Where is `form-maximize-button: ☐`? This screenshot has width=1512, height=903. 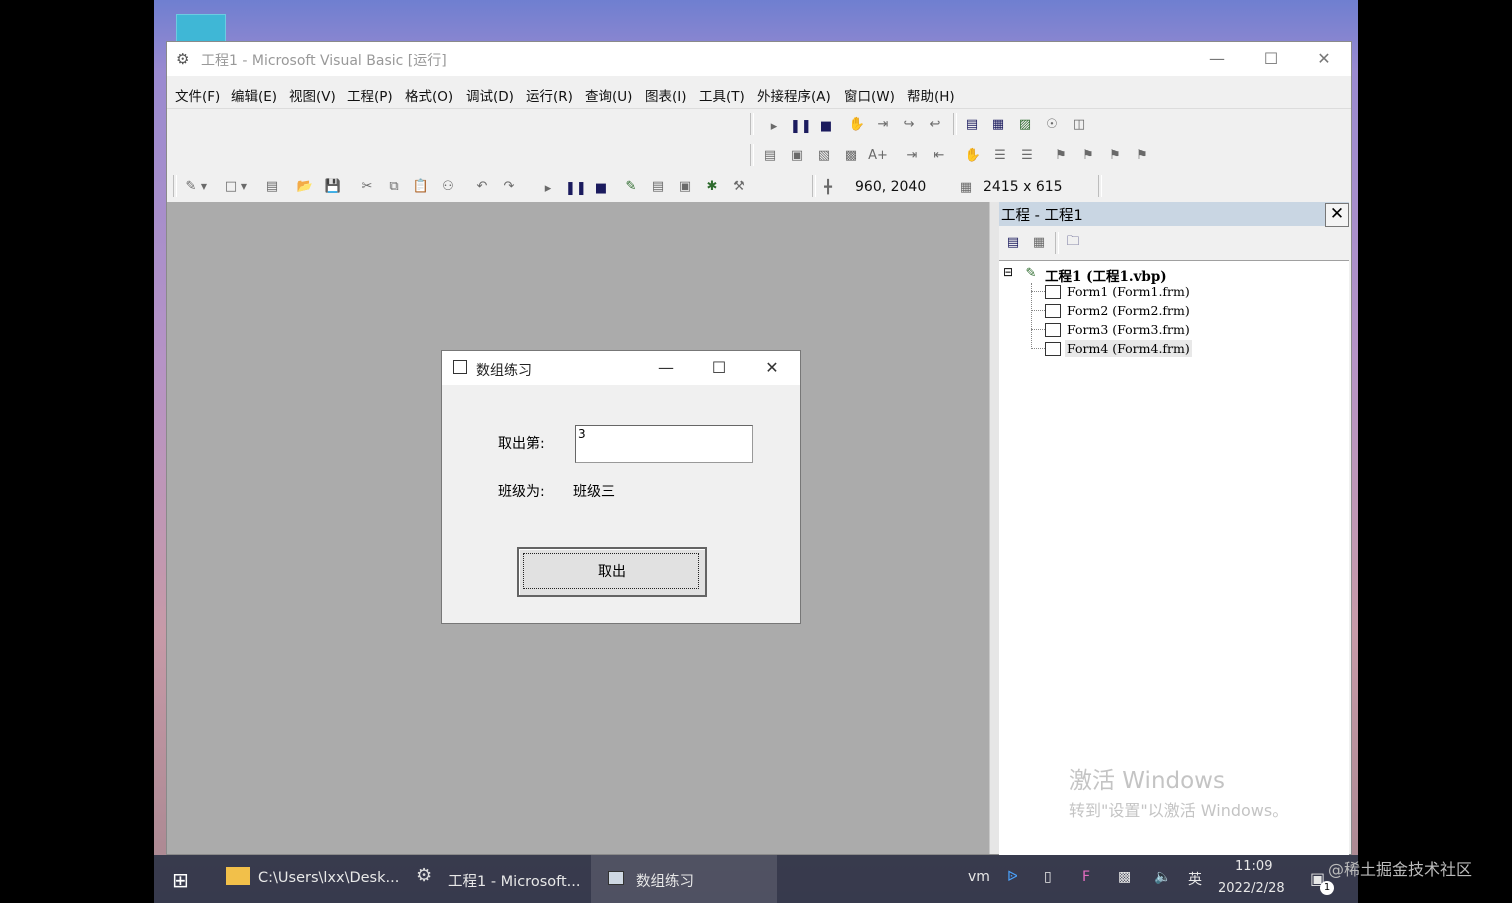 form-maximize-button: ☐ is located at coordinates (719, 368).